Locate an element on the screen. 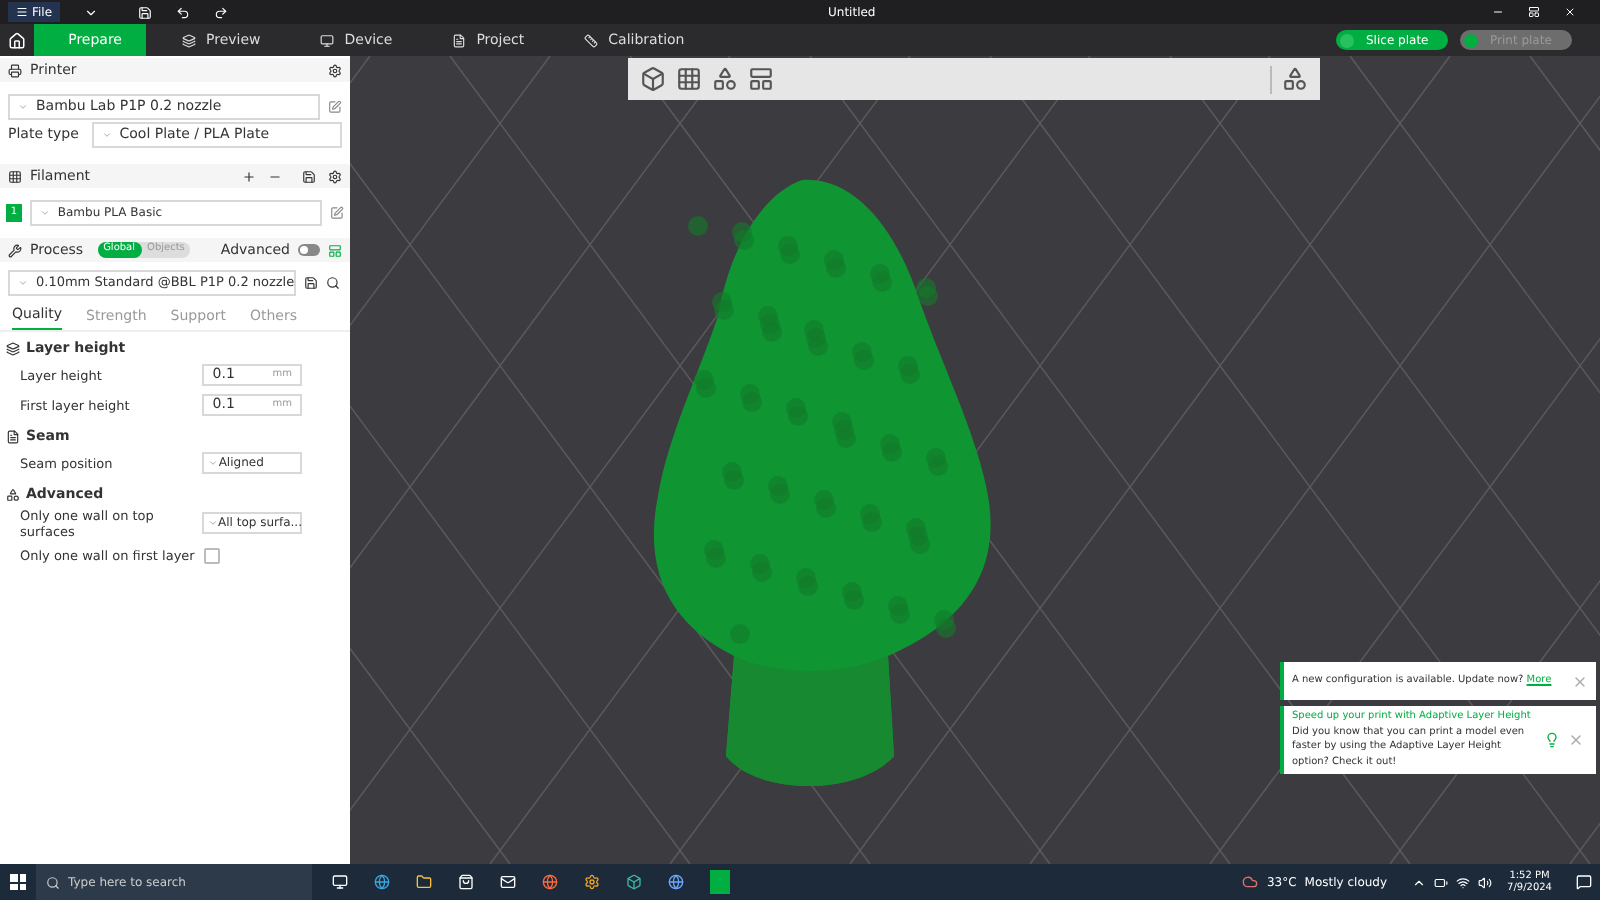  menu-icon is located at coordinates (22, 12).